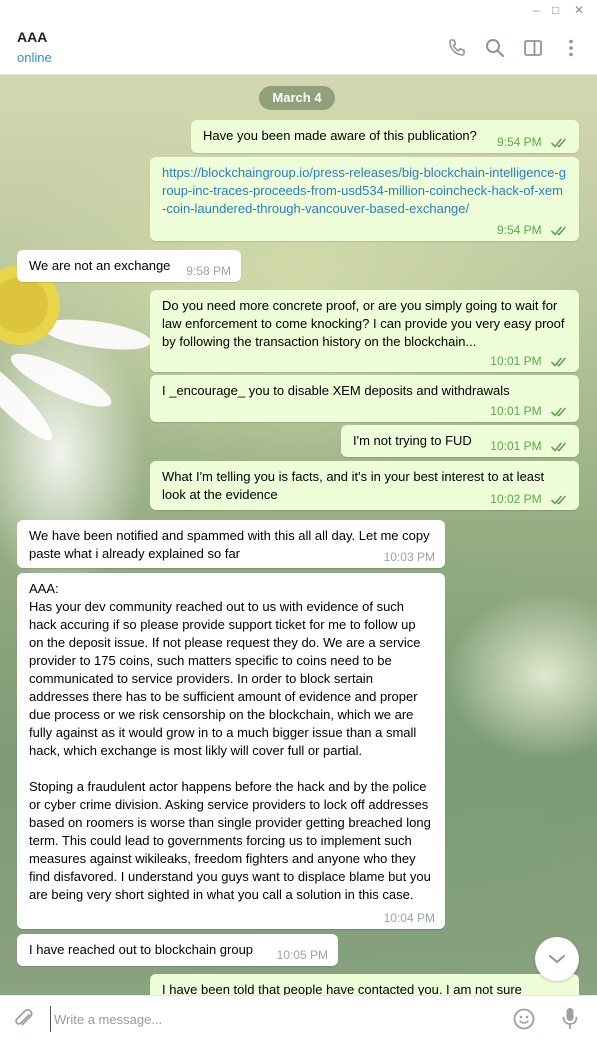 The height and width of the screenshot is (1041, 597). I want to click on message-meta: 10:02 PM, so click(529, 499).